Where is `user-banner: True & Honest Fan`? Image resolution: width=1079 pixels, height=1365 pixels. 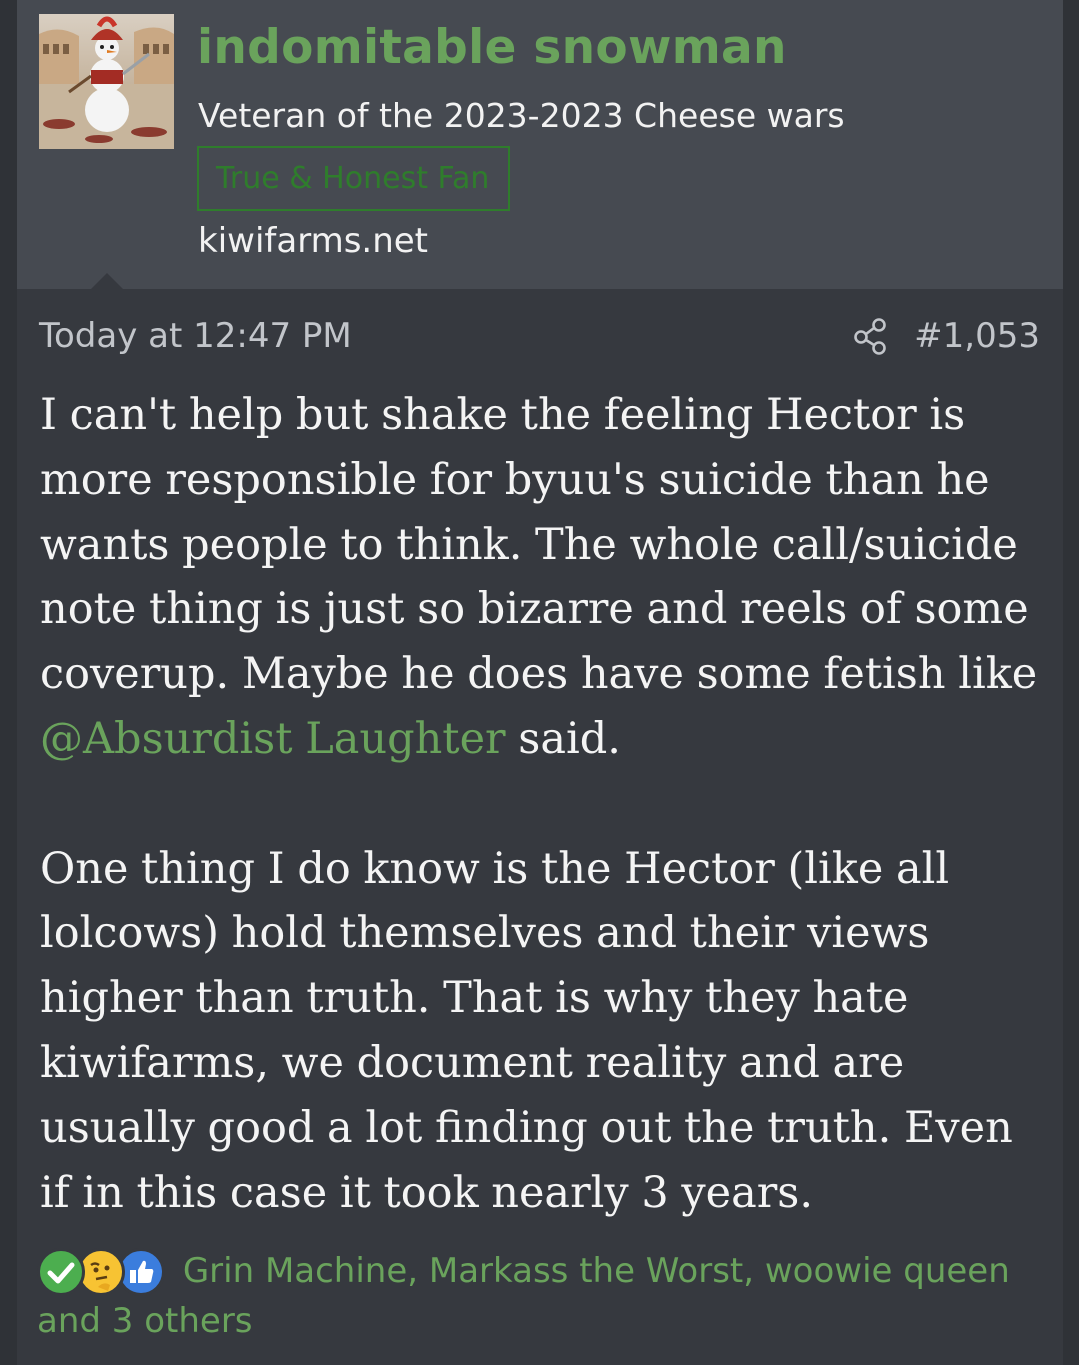
user-banner: True & Honest Fan is located at coordinates (353, 178).